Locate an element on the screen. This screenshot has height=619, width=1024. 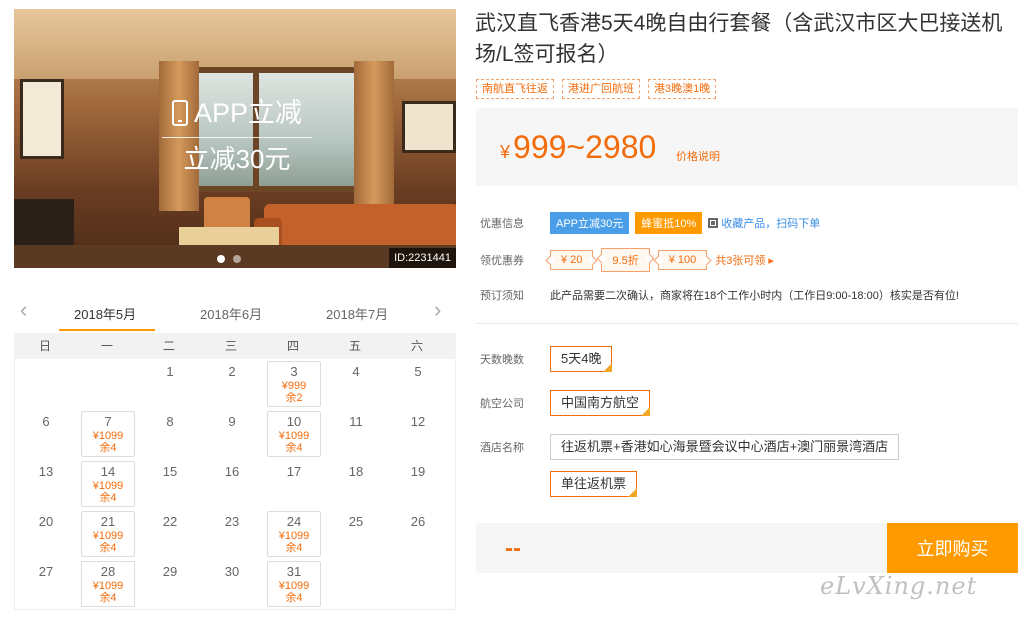
collect-product-link: 收藏产品，扫码下单 is located at coordinates (764, 223).